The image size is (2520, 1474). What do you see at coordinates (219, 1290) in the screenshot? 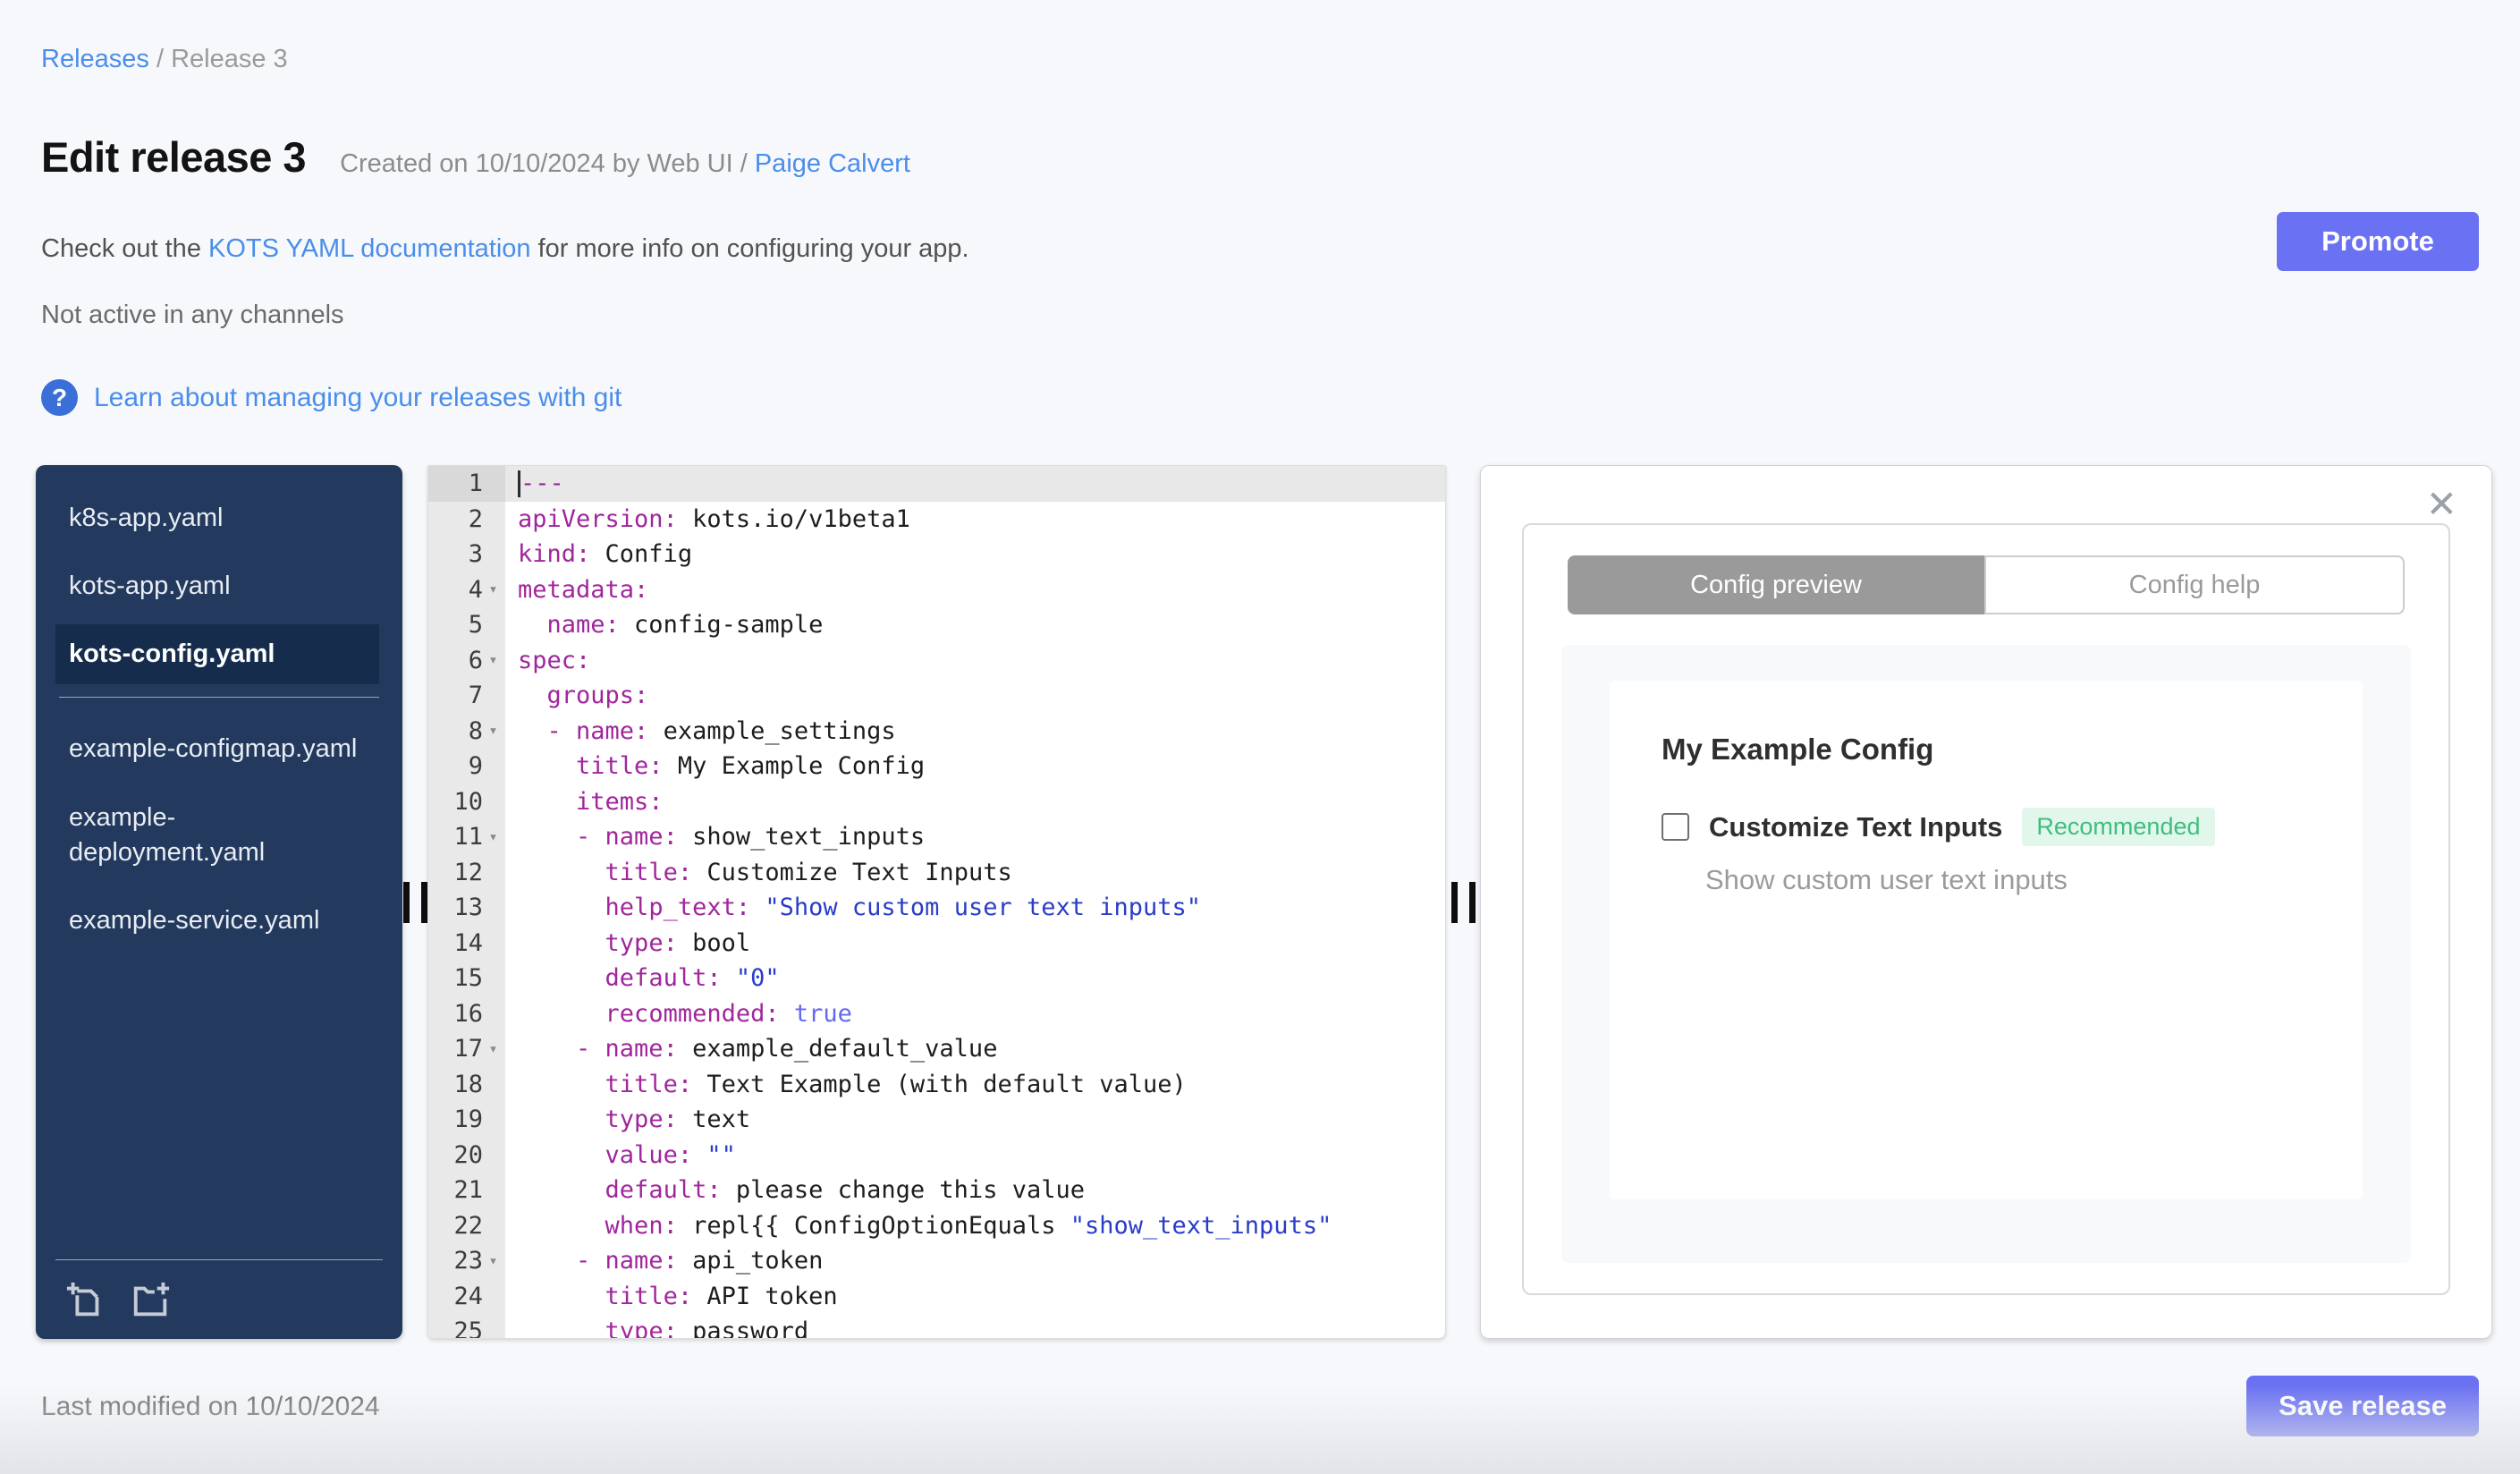
I see `sidebar-footer` at bounding box center [219, 1290].